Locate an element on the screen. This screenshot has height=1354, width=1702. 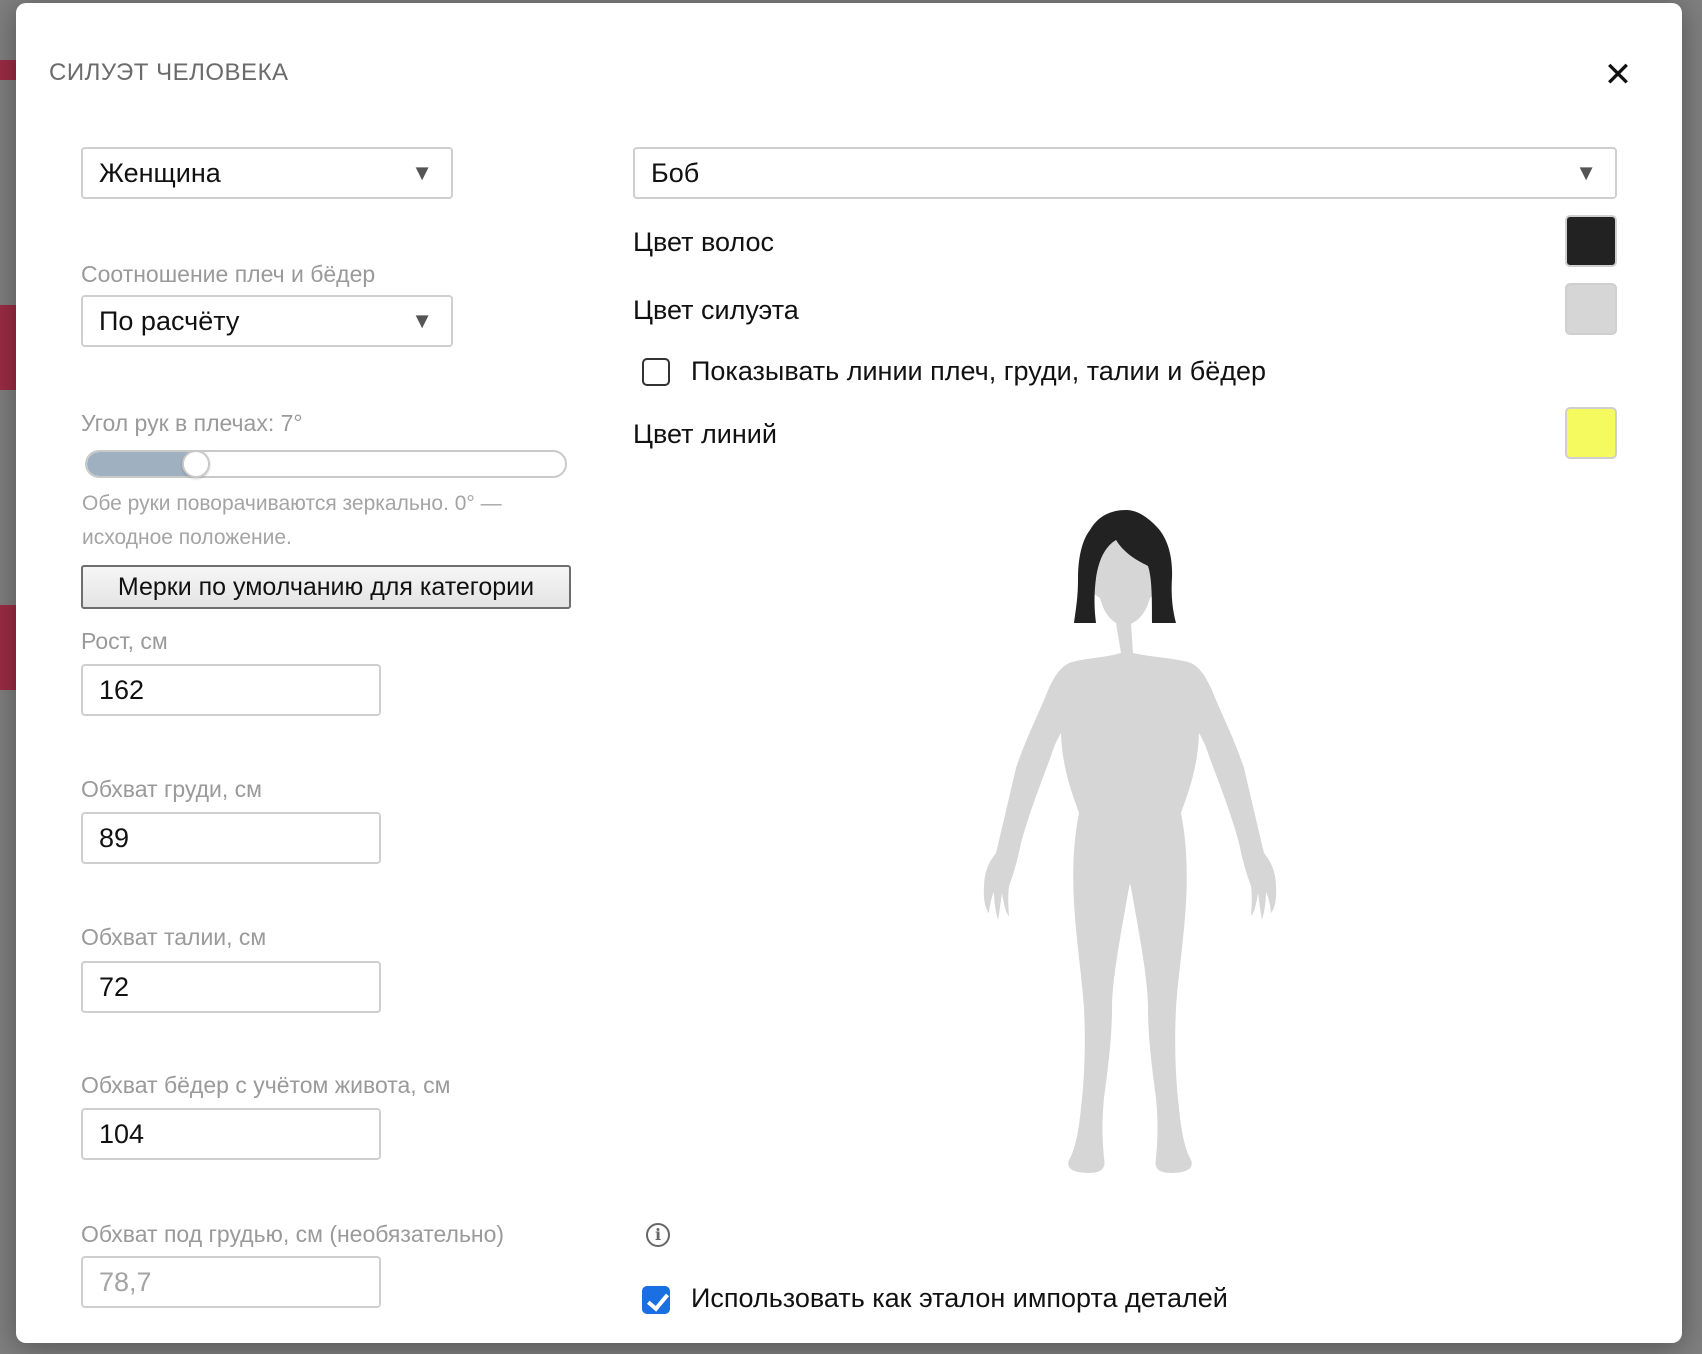
use-as-reference-checkbox is located at coordinates (656, 1300).